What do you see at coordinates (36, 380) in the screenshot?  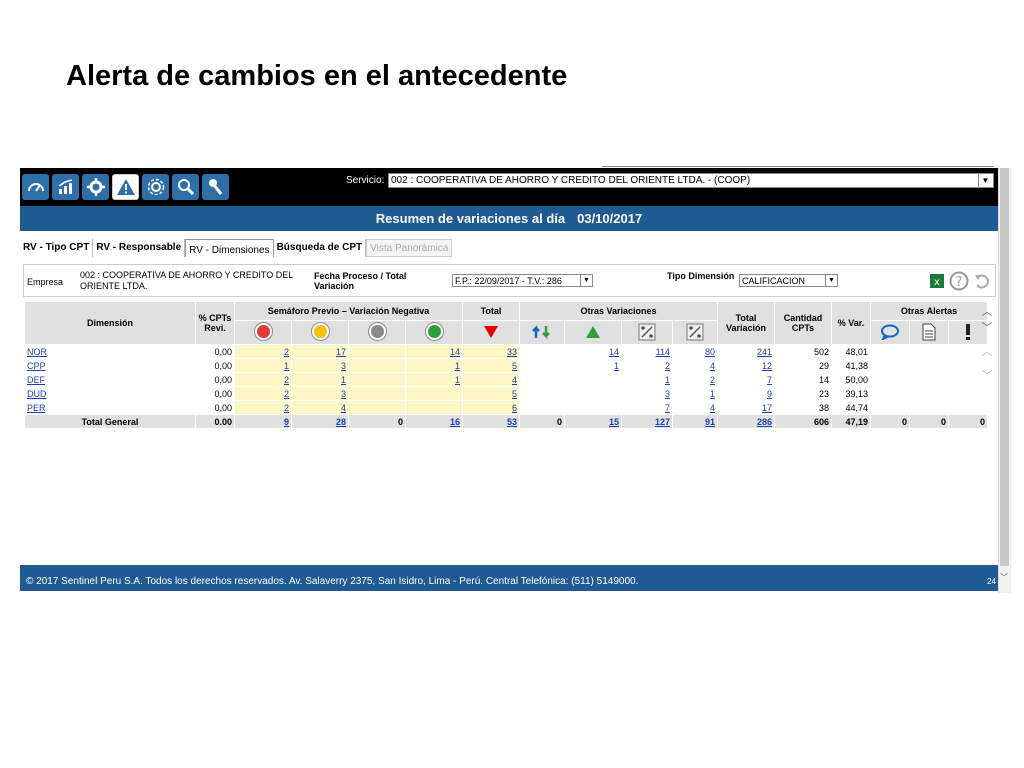 I see `dimension-link: DEF` at bounding box center [36, 380].